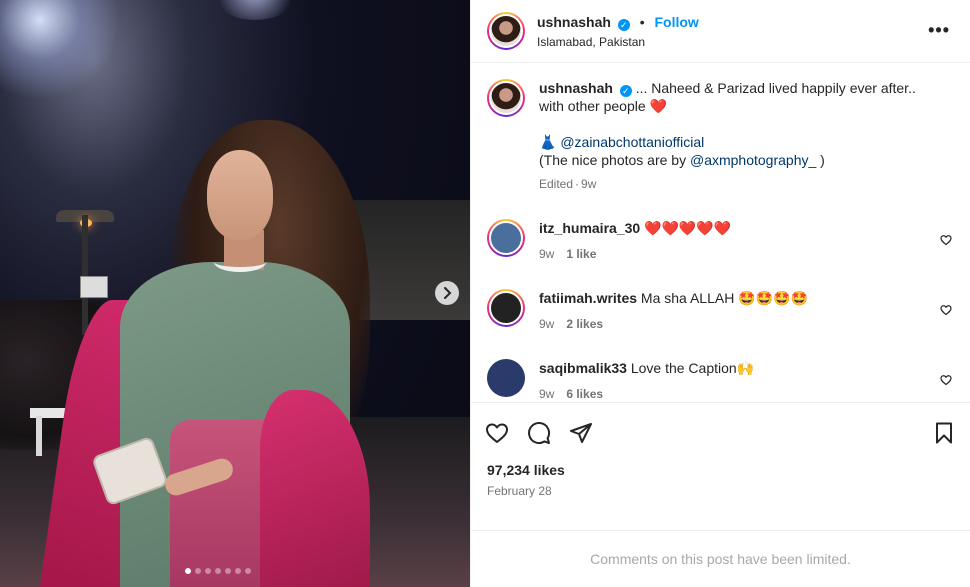  I want to click on necklace, so click(240, 262).